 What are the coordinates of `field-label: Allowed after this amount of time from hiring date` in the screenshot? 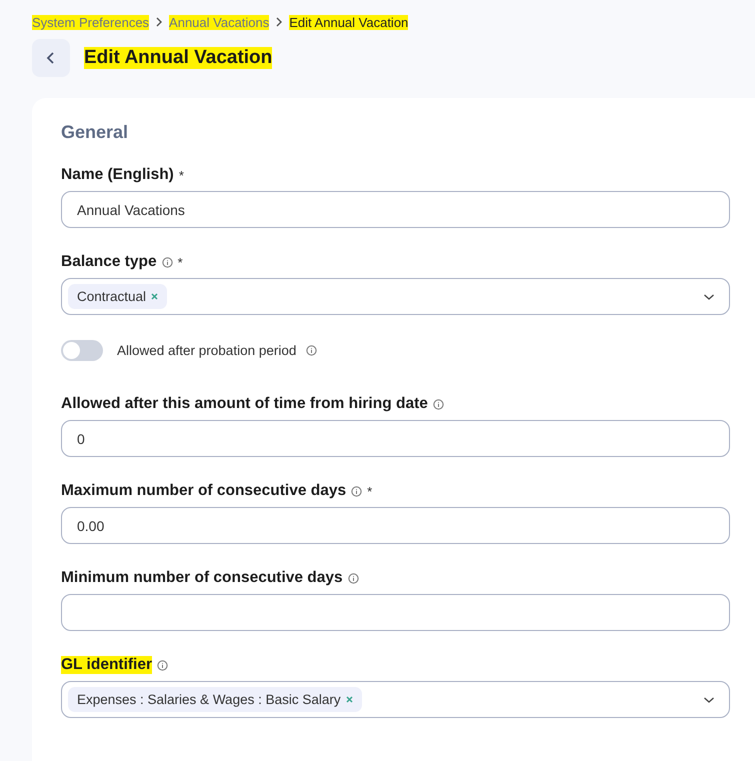 It's located at (244, 404).